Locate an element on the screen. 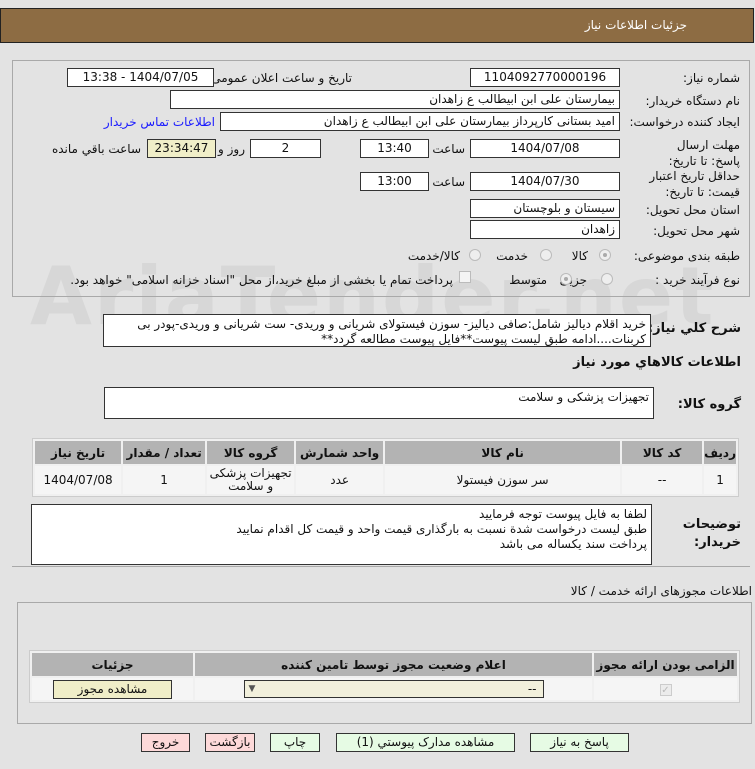 The height and width of the screenshot is (769, 755). required-checkbox: ✓ is located at coordinates (665, 690).